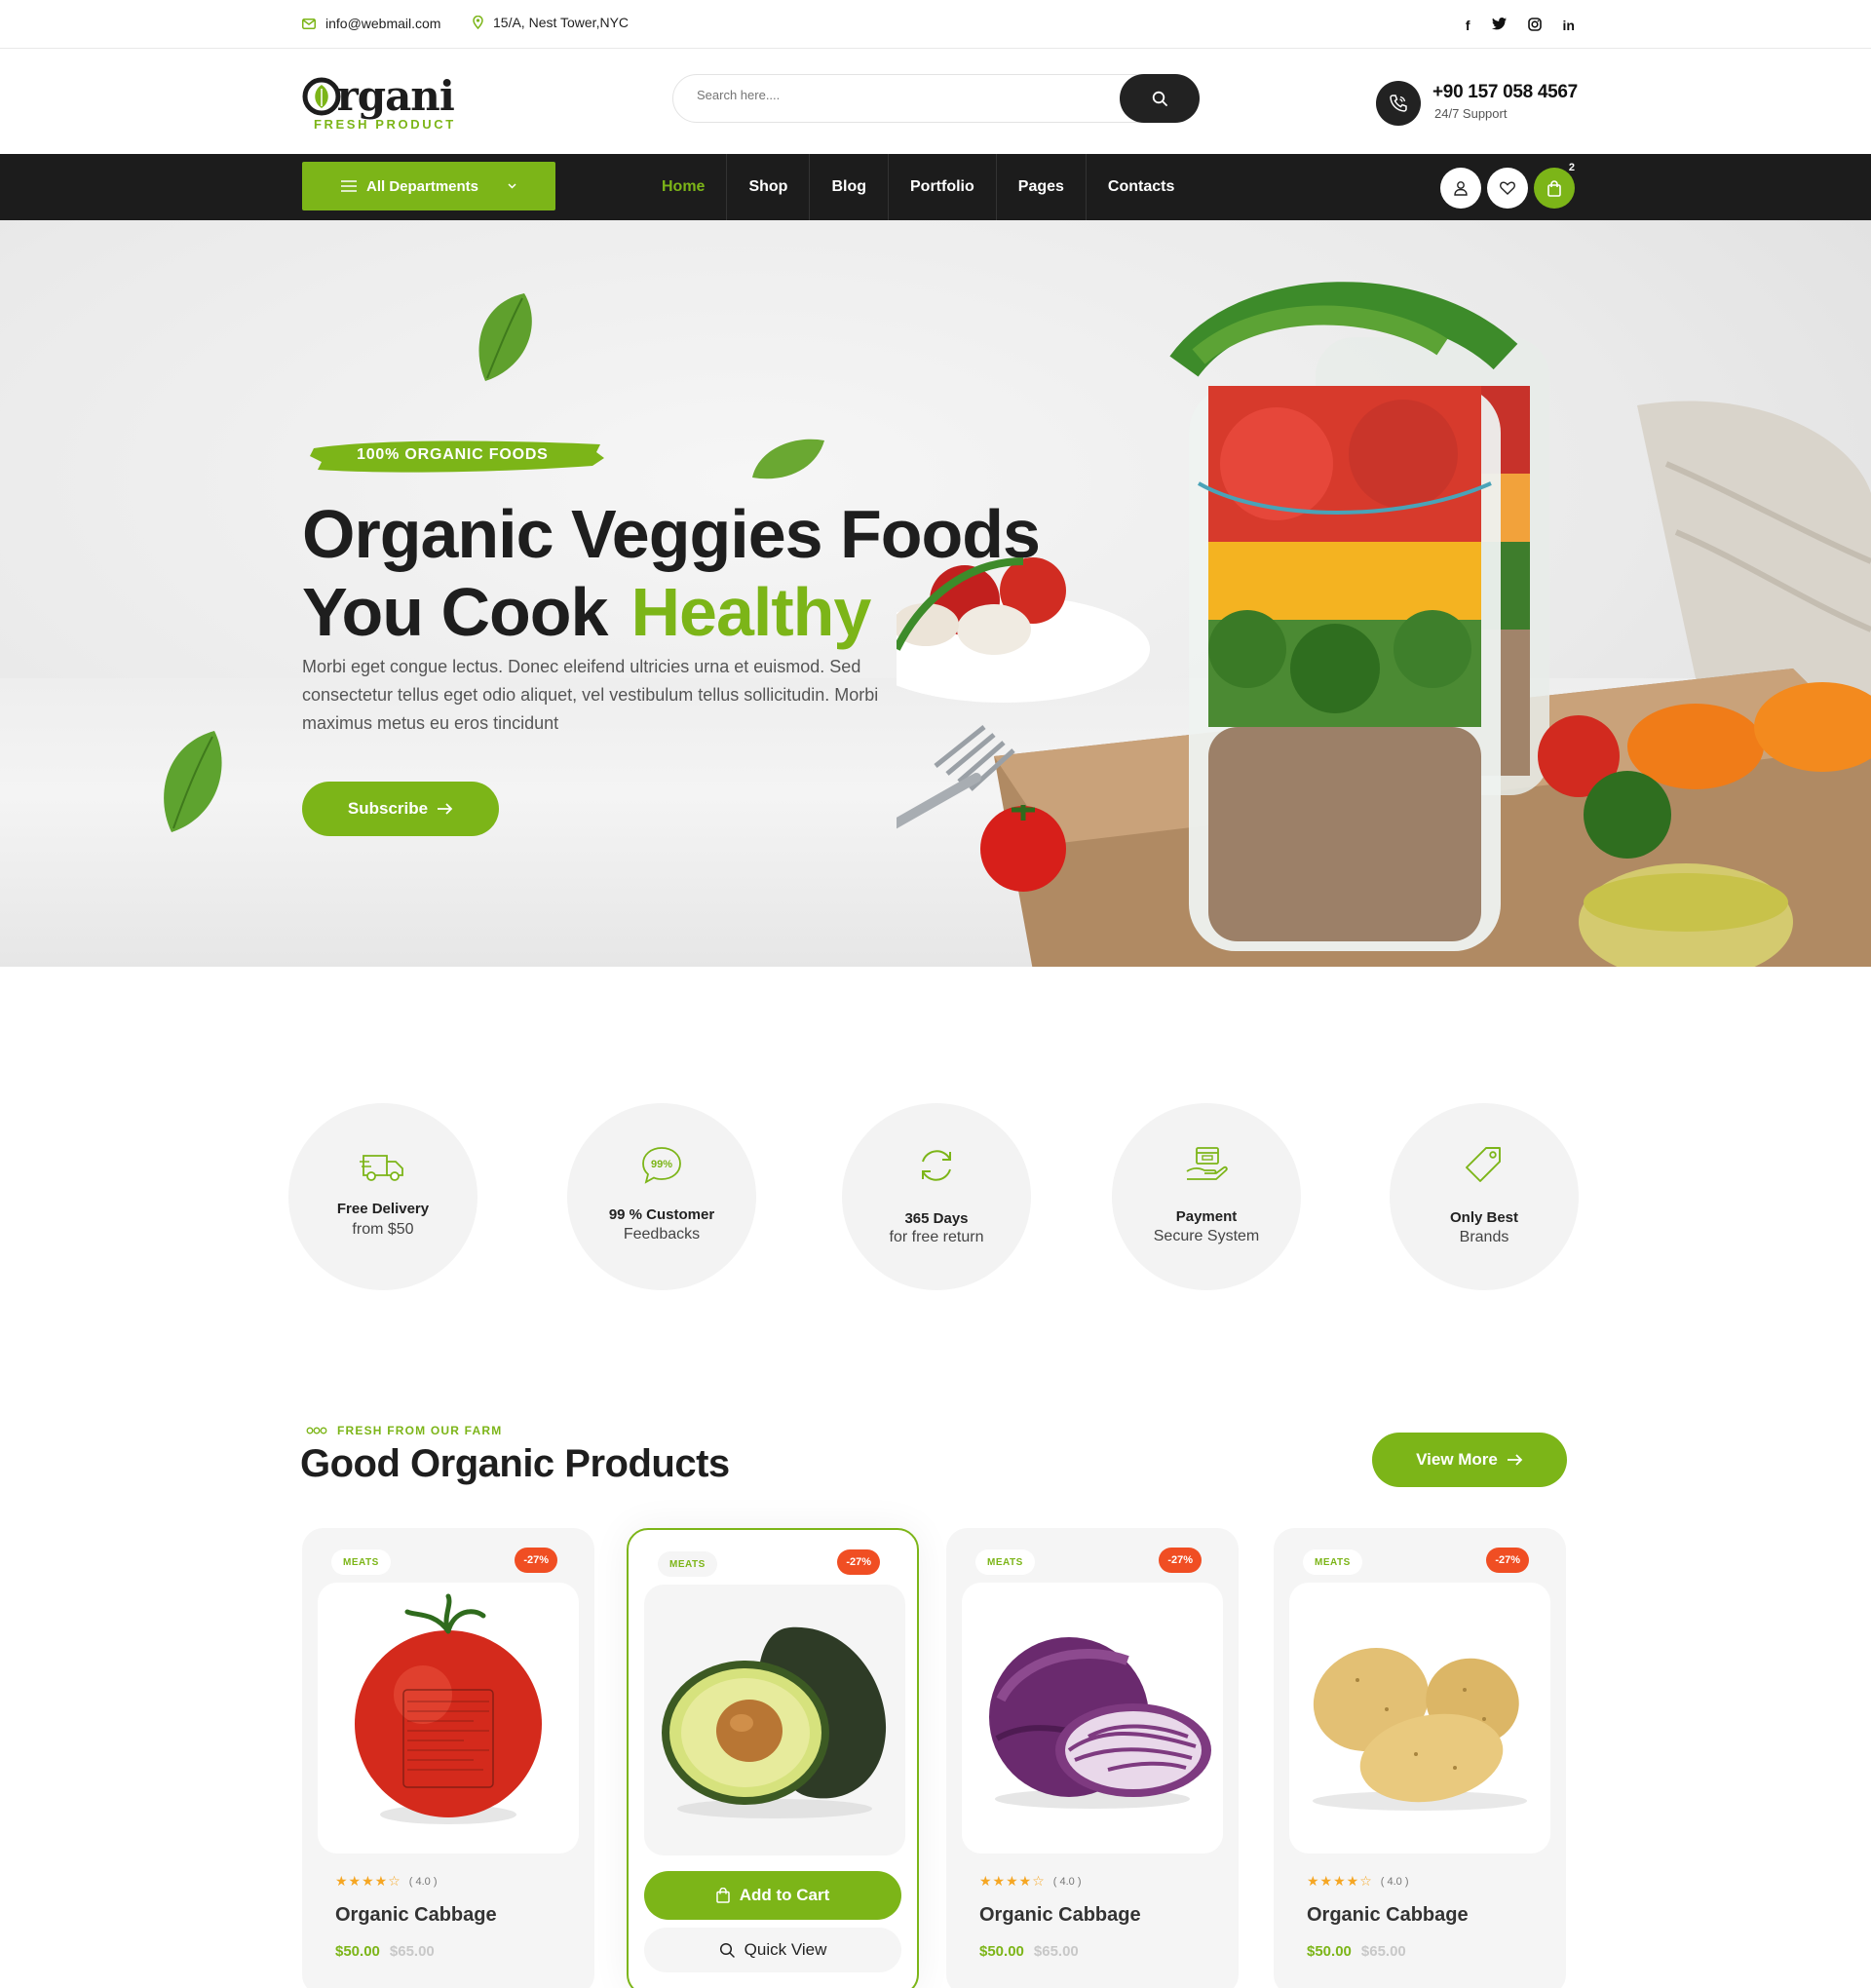 The width and height of the screenshot is (1871, 1988). I want to click on feature-title: Only Best, so click(1484, 1217).